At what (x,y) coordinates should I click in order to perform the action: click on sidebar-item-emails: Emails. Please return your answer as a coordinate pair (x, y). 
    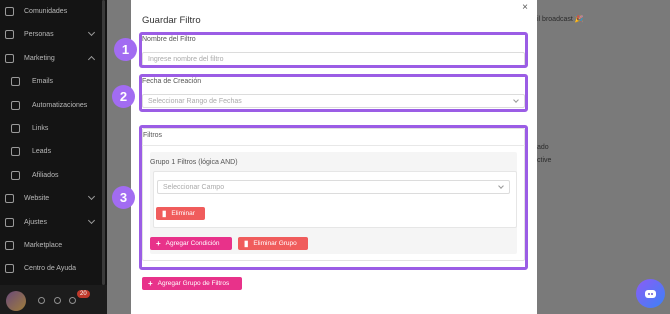
    Looking at the image, I should click on (50, 81).